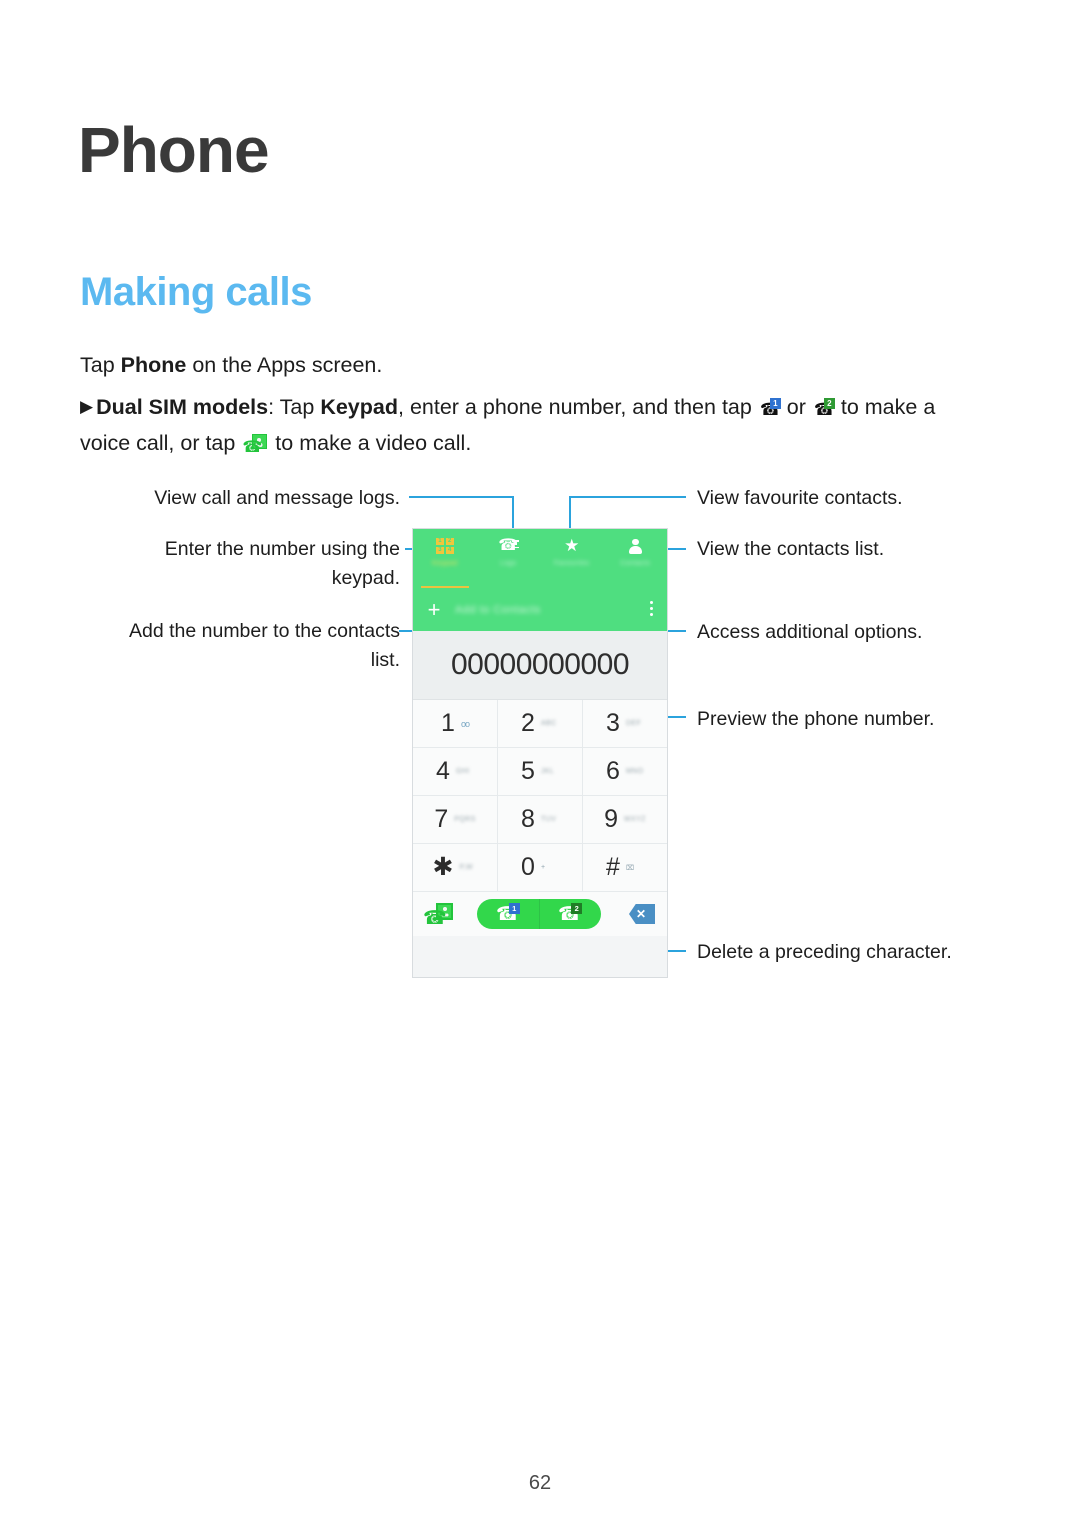 This screenshot has height=1527, width=1080. I want to click on call-sim2-button: ☎ 2, so click(570, 914).